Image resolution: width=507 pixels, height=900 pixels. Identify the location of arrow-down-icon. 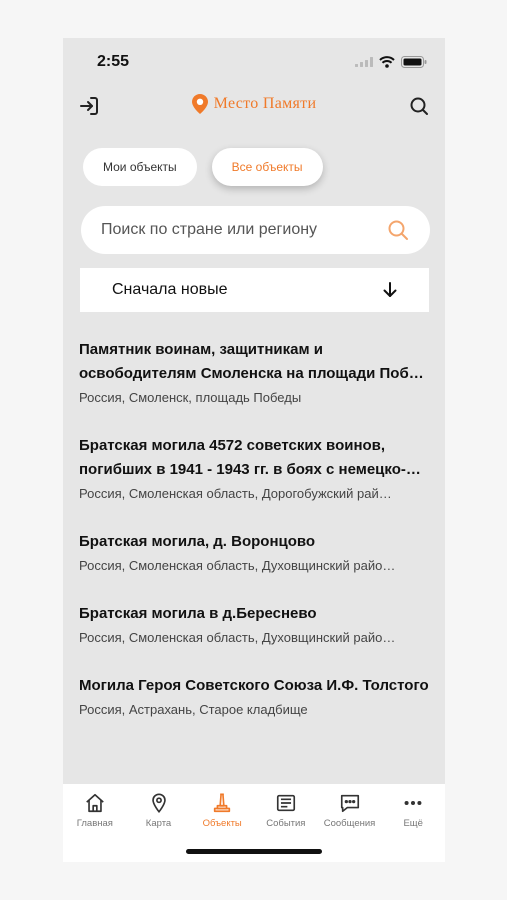
(390, 289).